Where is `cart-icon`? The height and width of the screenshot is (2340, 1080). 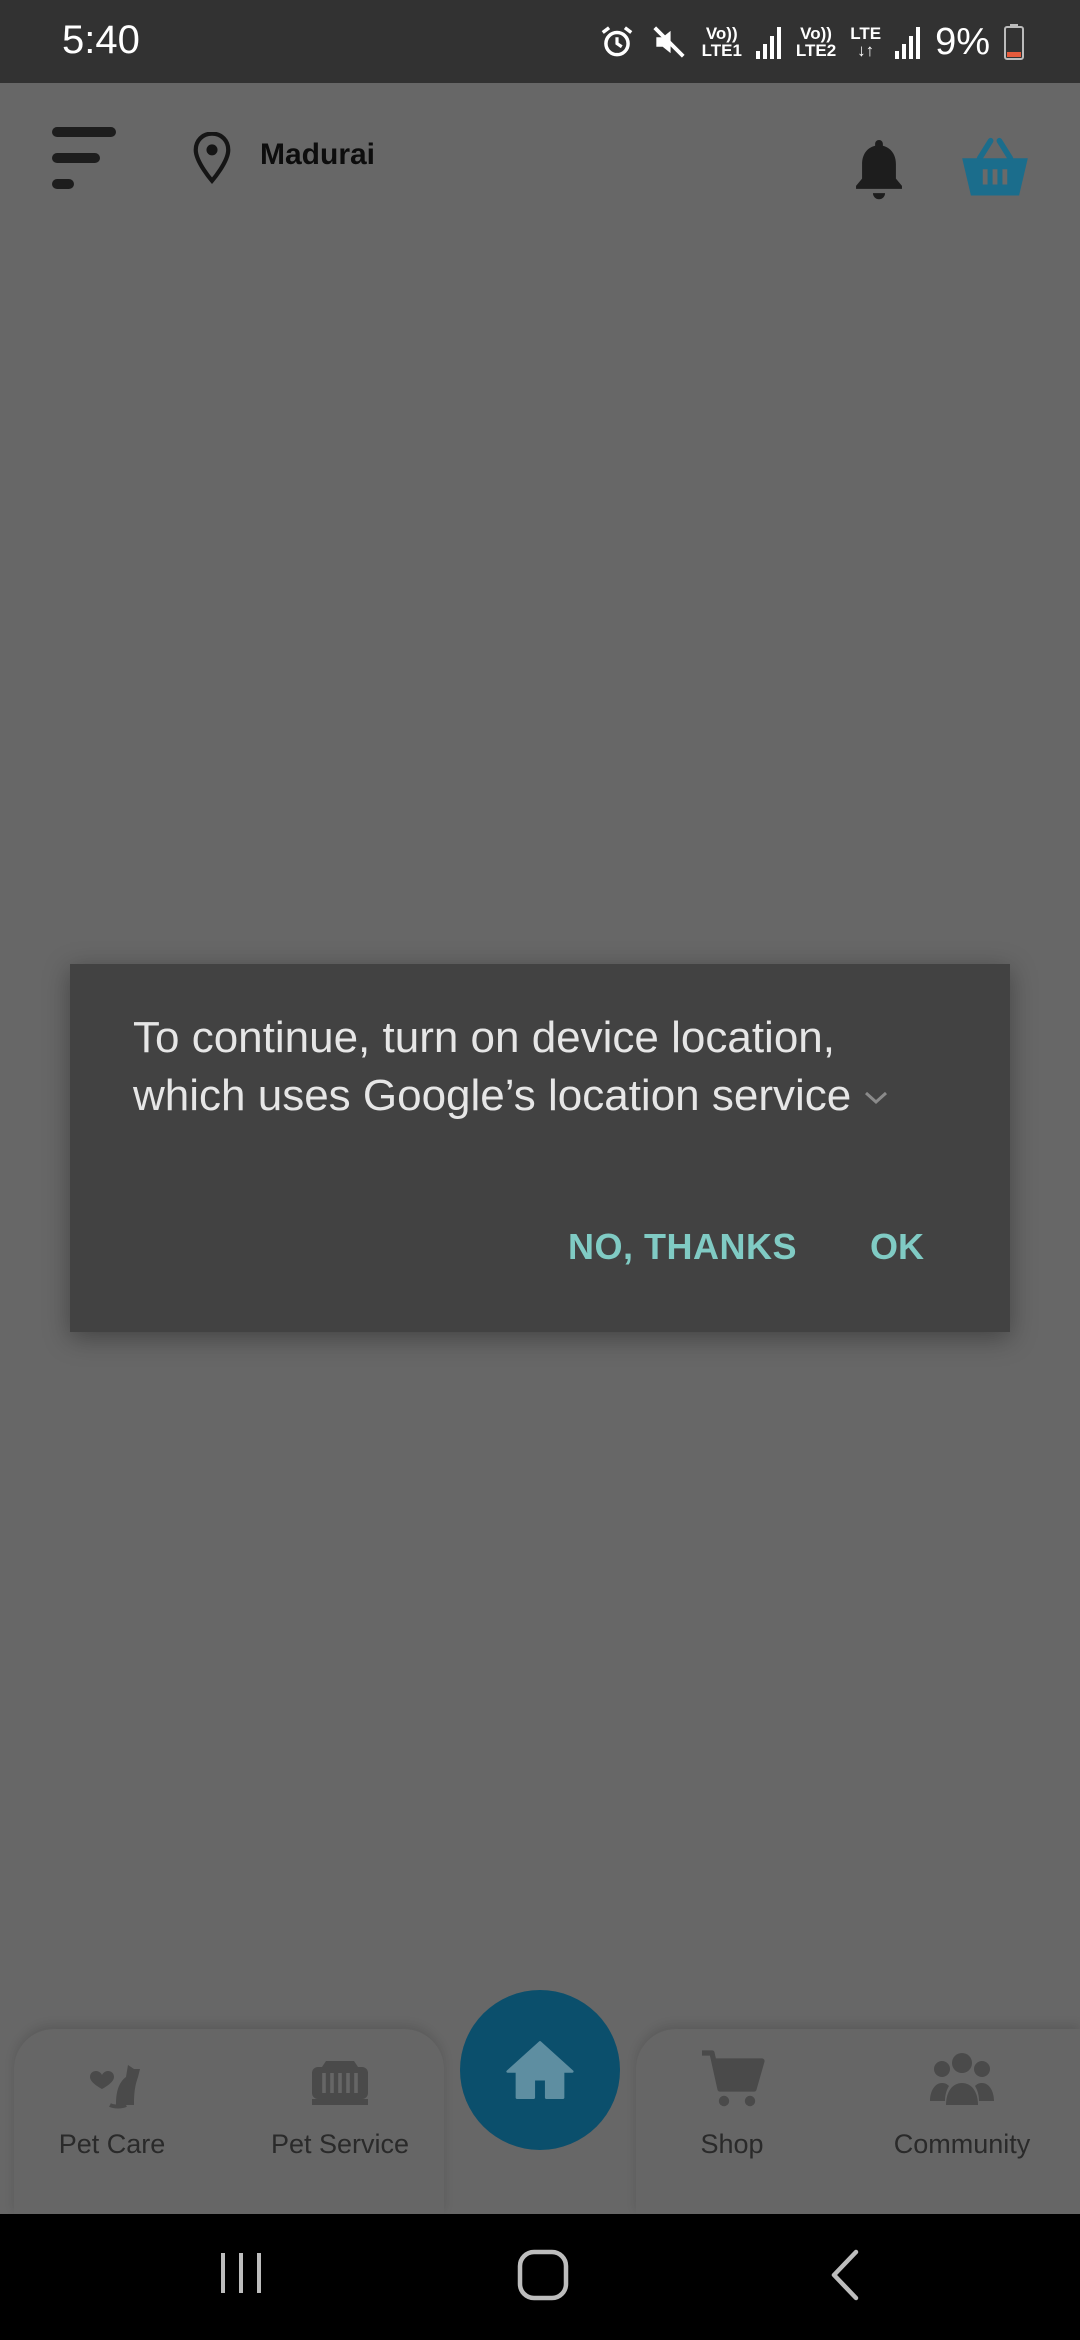
cart-icon is located at coordinates (733, 2078).